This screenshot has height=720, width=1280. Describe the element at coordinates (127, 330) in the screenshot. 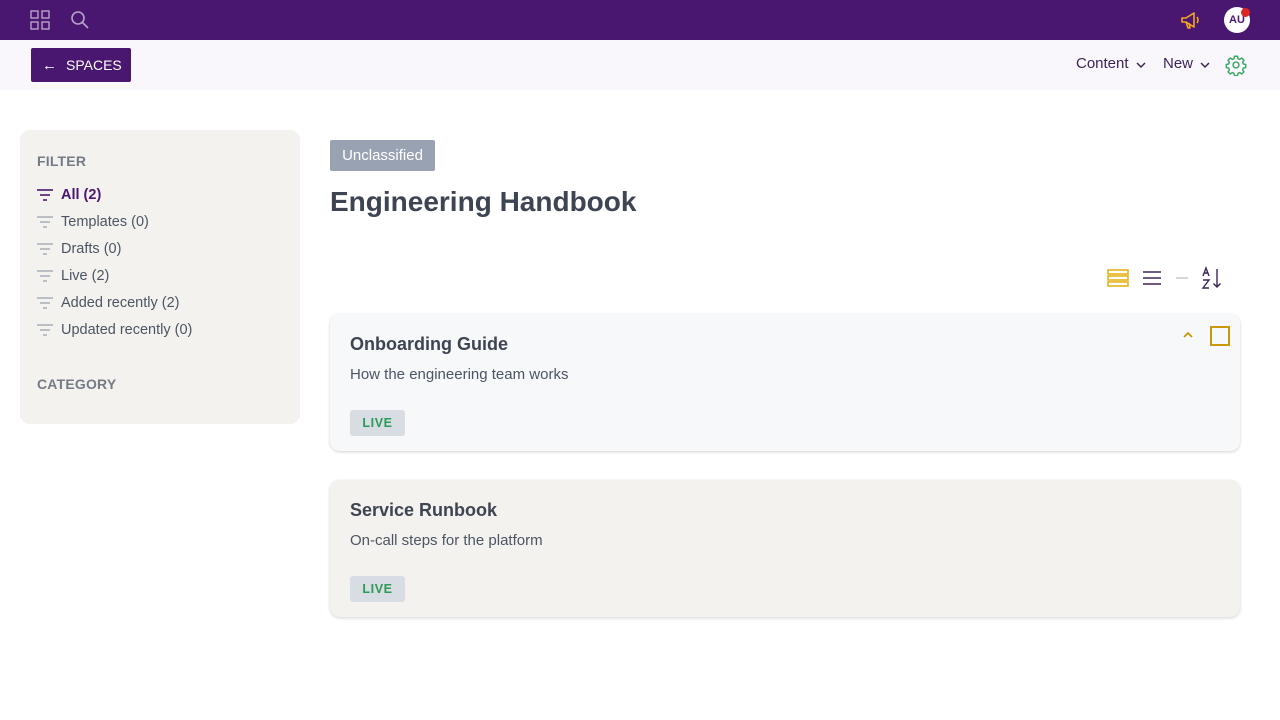

I see `filter-item-label: Updated recently (0)` at that location.